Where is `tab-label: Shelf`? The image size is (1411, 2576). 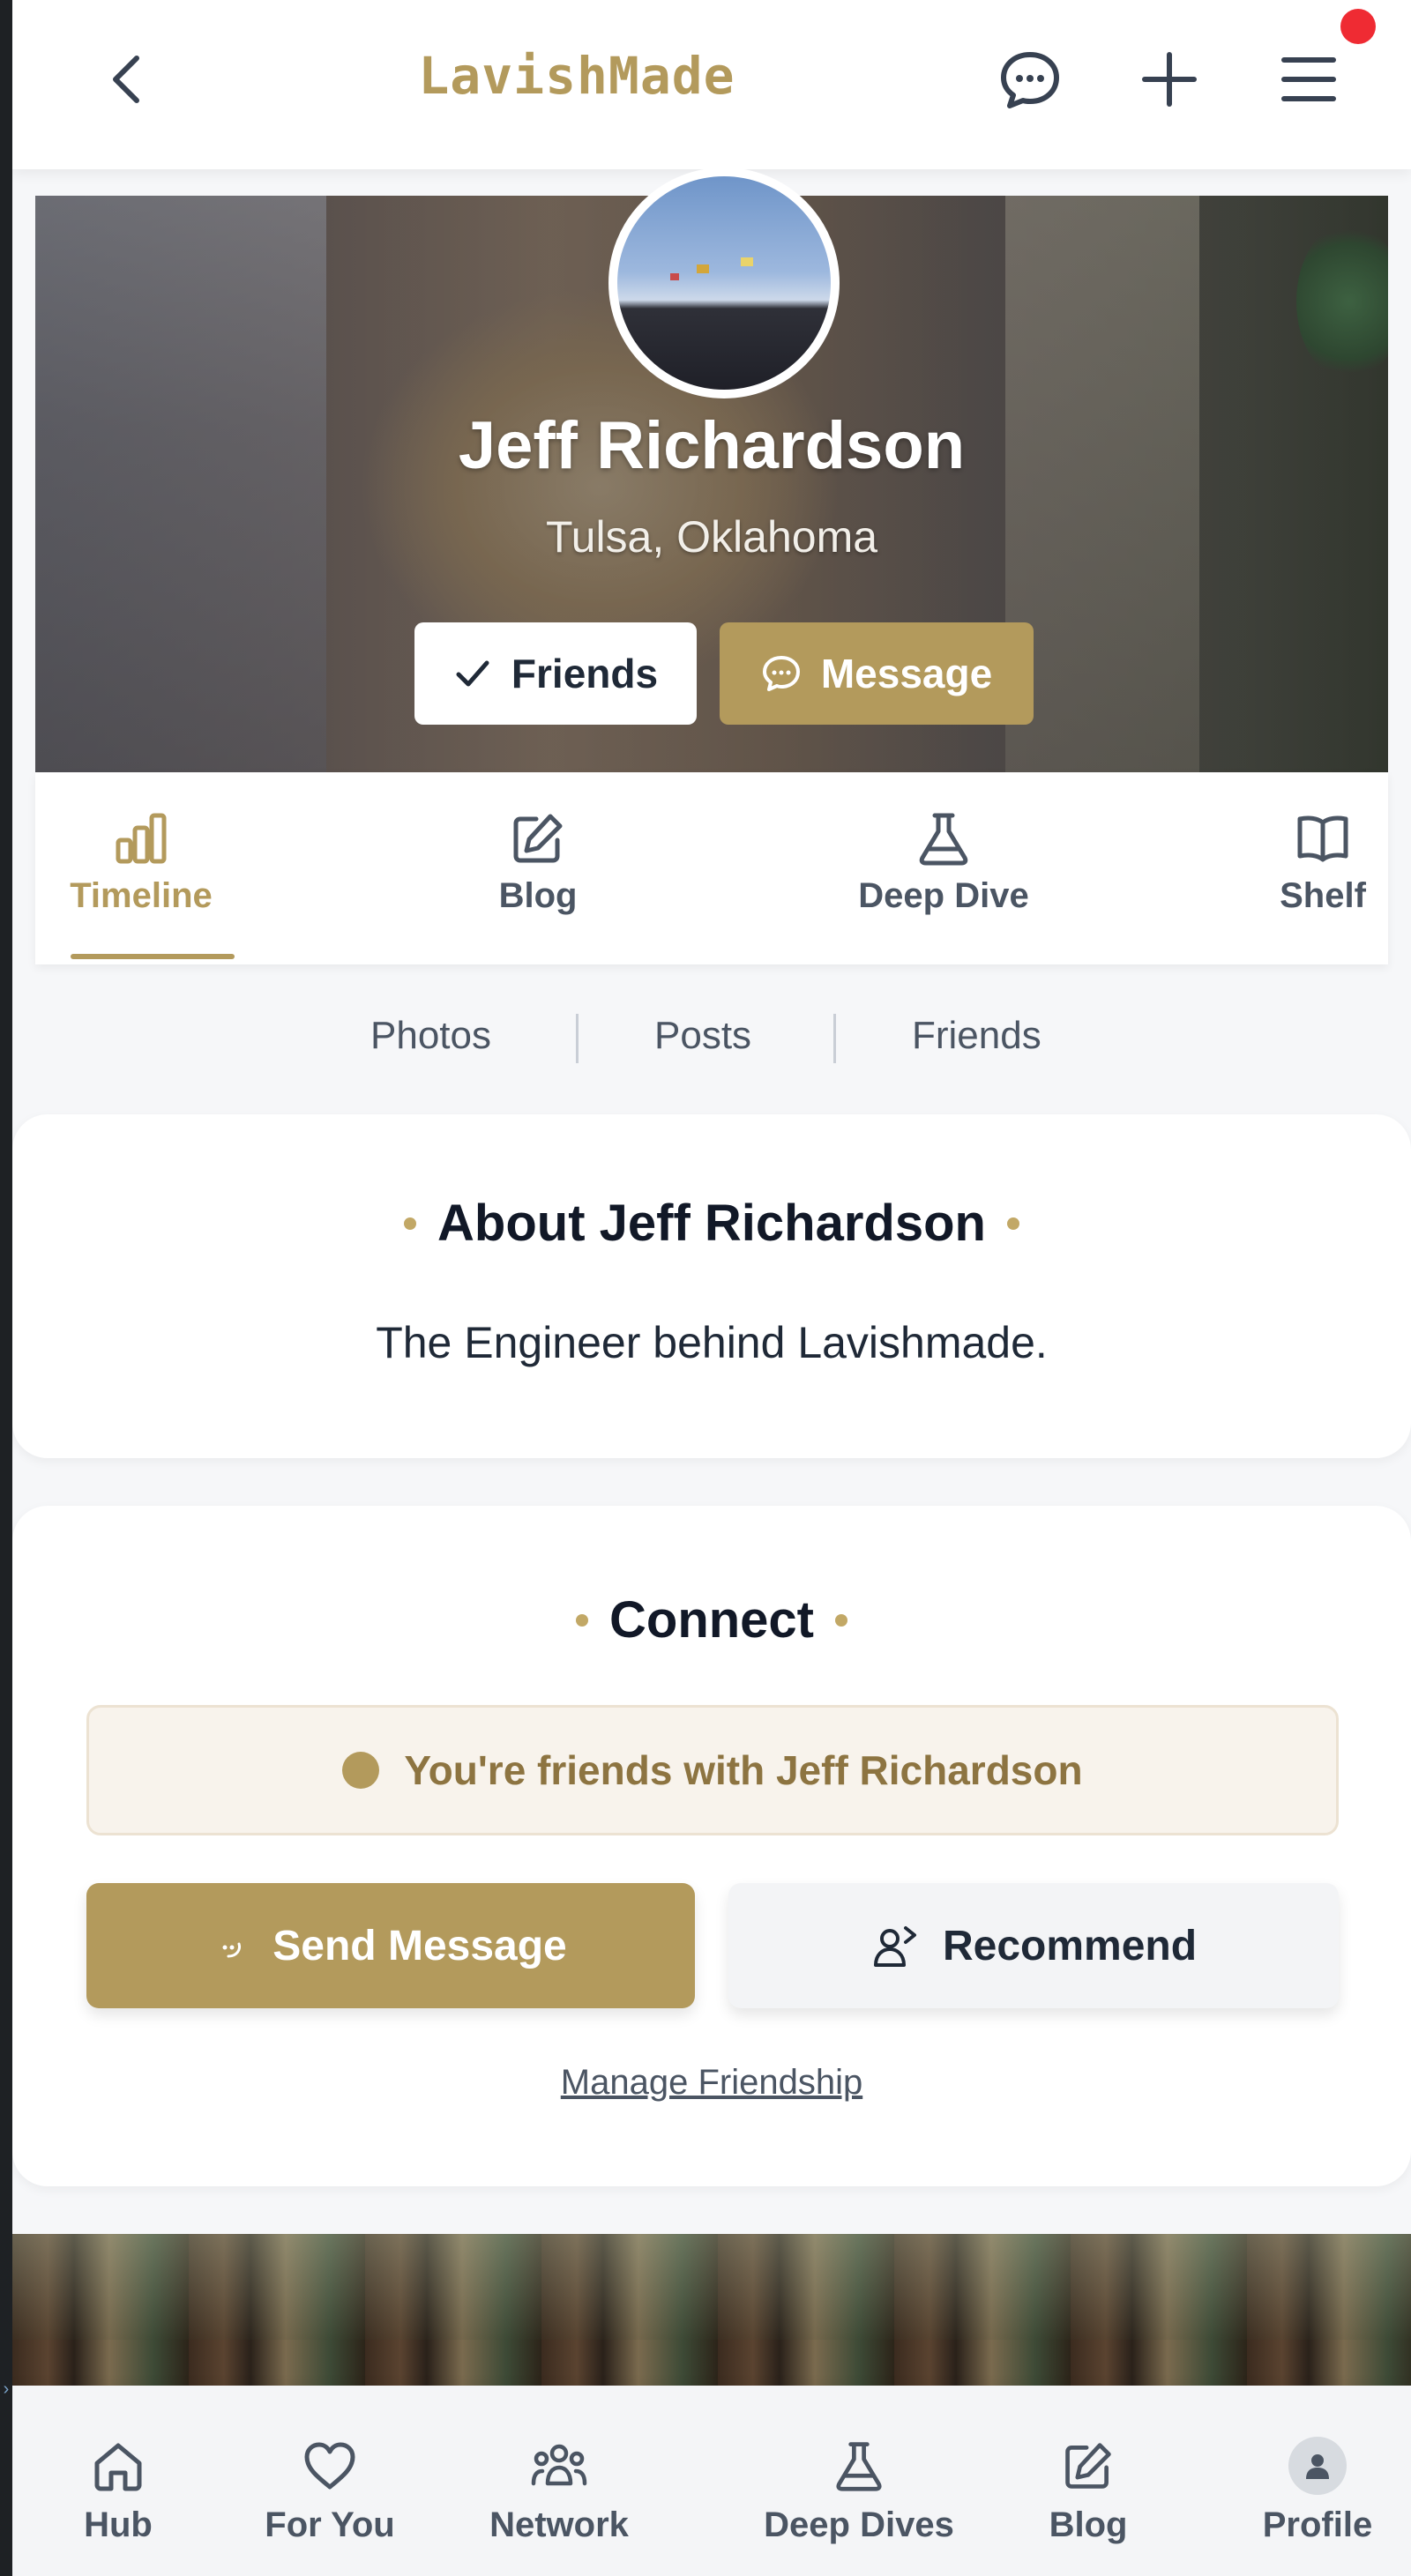 tab-label: Shelf is located at coordinates (1323, 896).